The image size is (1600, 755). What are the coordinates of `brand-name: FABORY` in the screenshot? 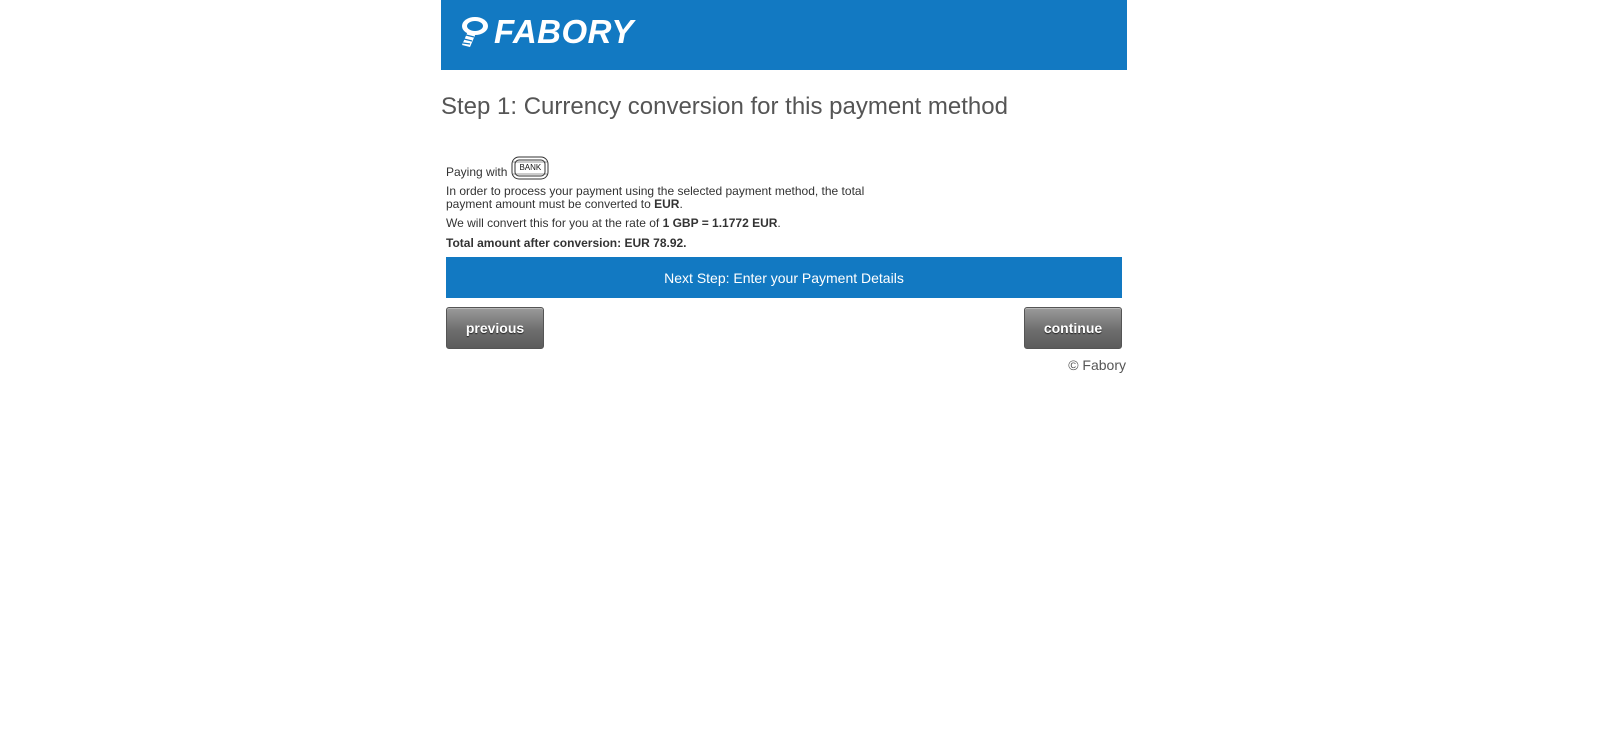 It's located at (564, 31).